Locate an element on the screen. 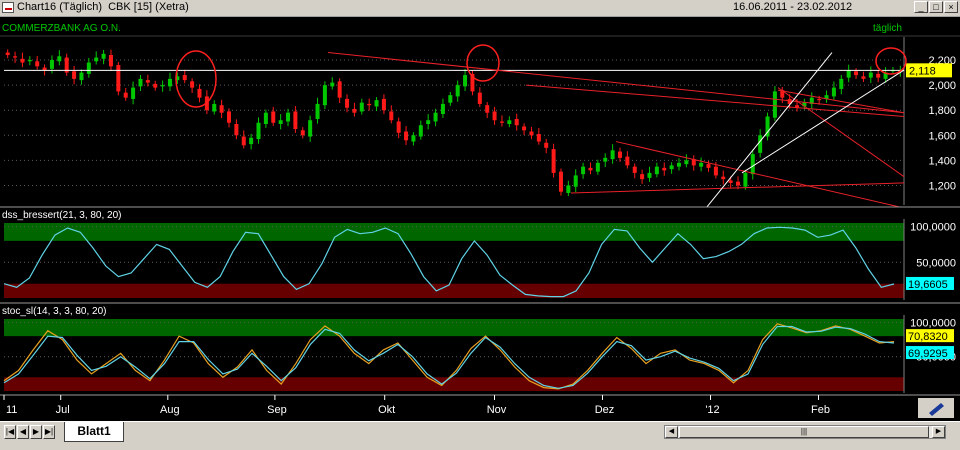 The width and height of the screenshot is (960, 450). maximize-button: □ is located at coordinates (936, 7).